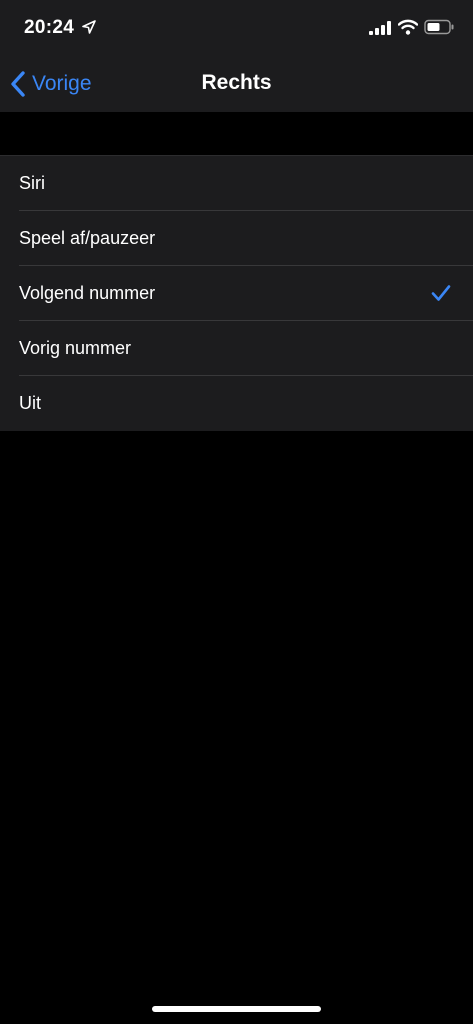 The height and width of the screenshot is (1024, 473). I want to click on wifi-icon, so click(408, 27).